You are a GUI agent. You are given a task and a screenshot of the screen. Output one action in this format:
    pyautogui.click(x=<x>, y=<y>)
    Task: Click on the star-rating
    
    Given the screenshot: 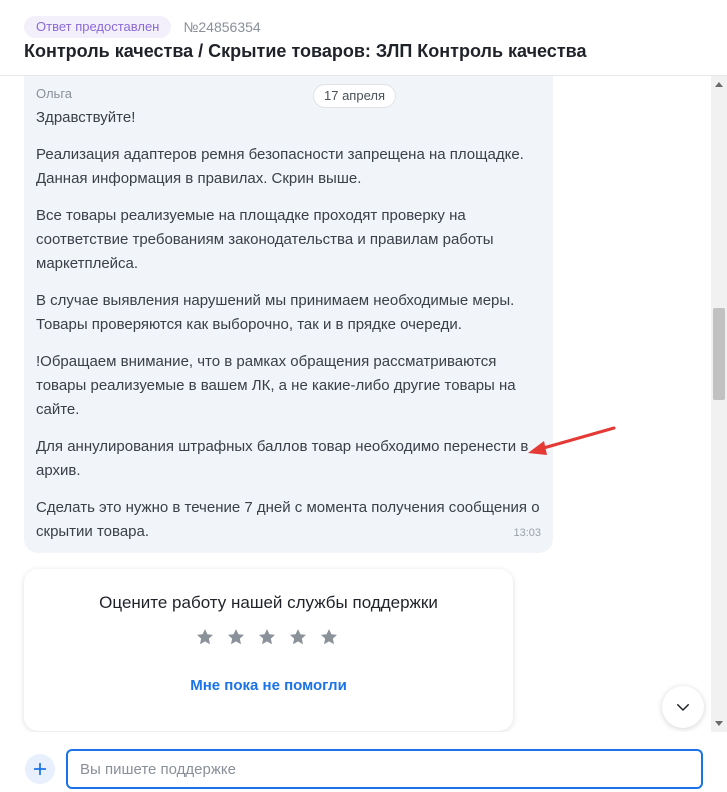 What is the action you would take?
    pyautogui.click(x=267, y=637)
    